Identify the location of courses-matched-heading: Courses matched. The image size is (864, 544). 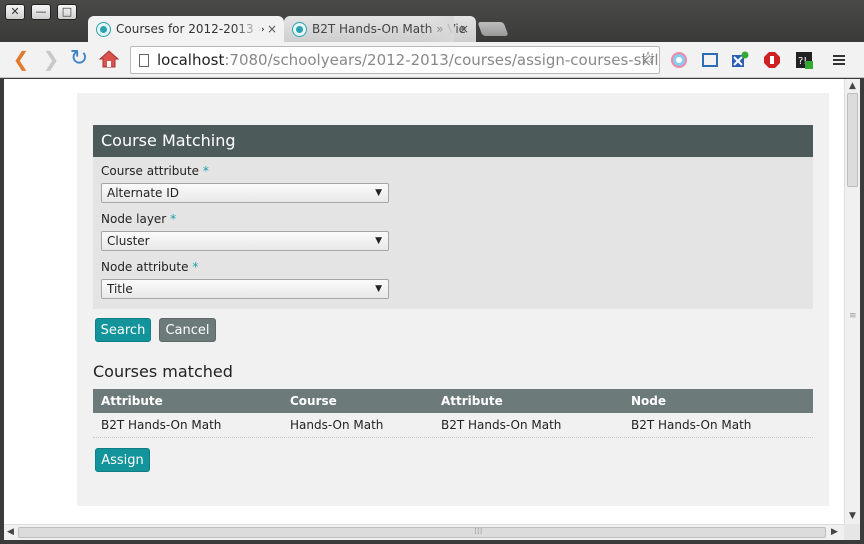
(163, 371).